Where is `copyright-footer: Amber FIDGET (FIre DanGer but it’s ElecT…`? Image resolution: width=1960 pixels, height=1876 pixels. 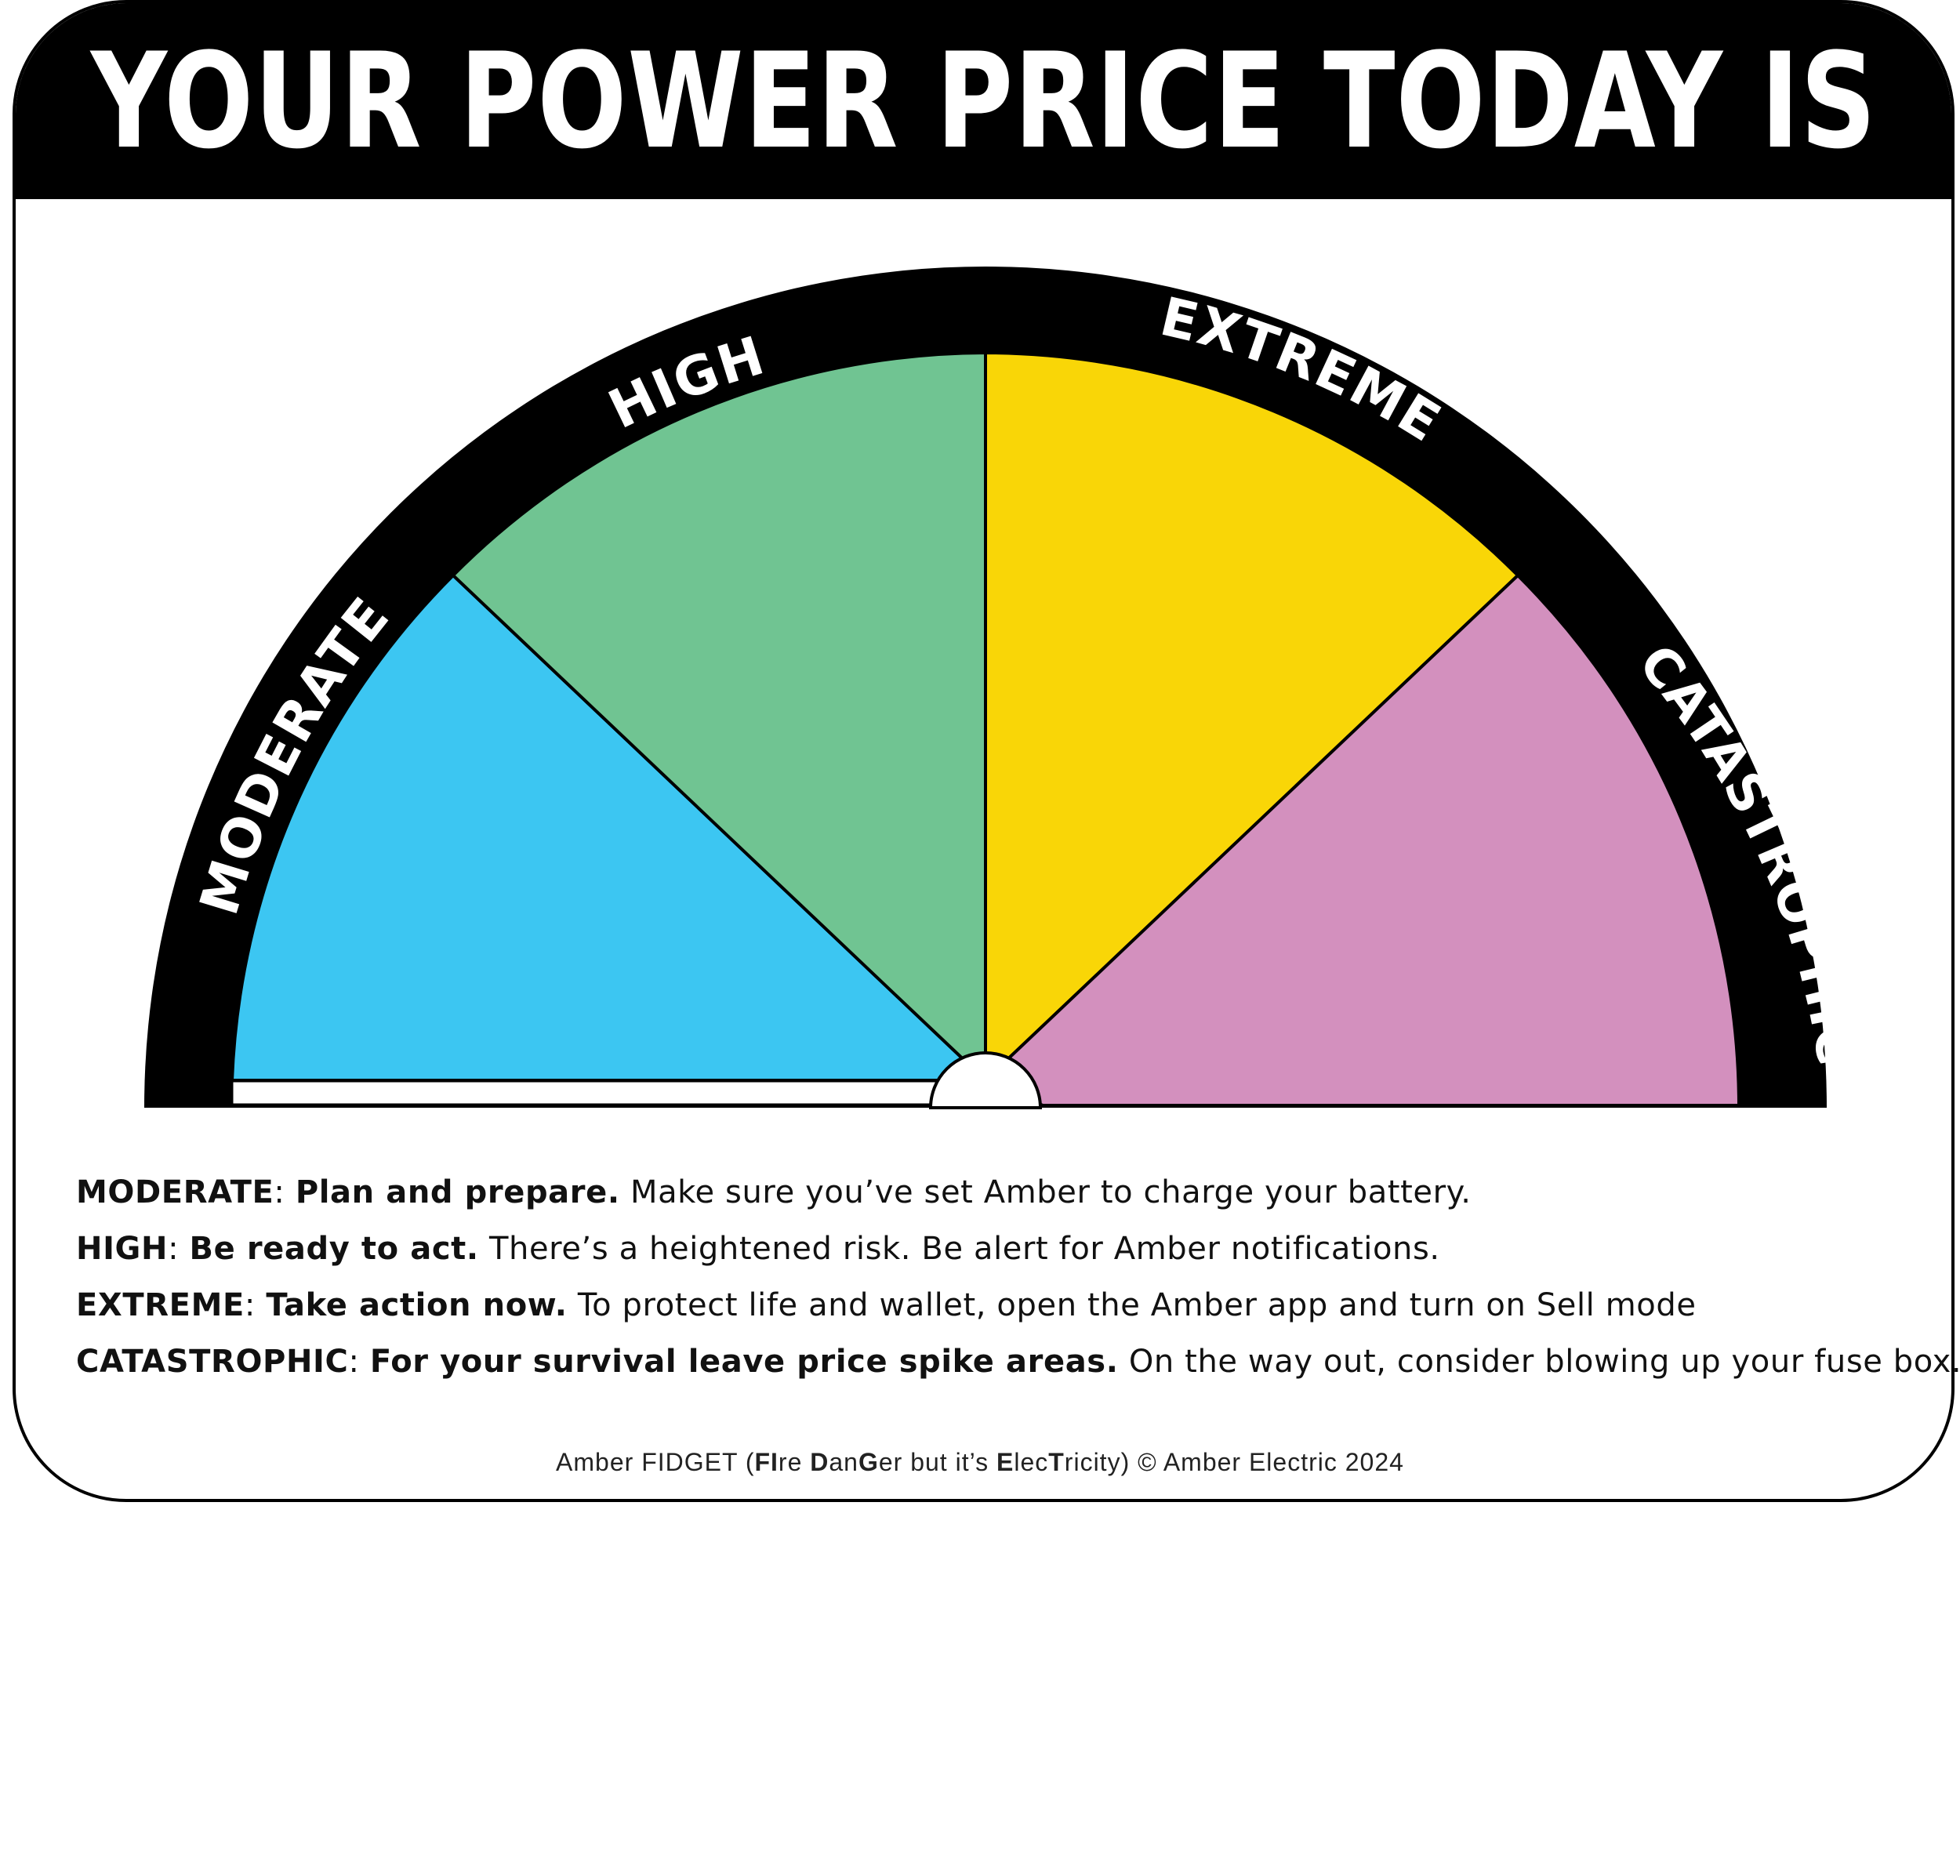
copyright-footer: Amber FIDGET (FIre DanGer but it’s ElecT… is located at coordinates (980, 1462).